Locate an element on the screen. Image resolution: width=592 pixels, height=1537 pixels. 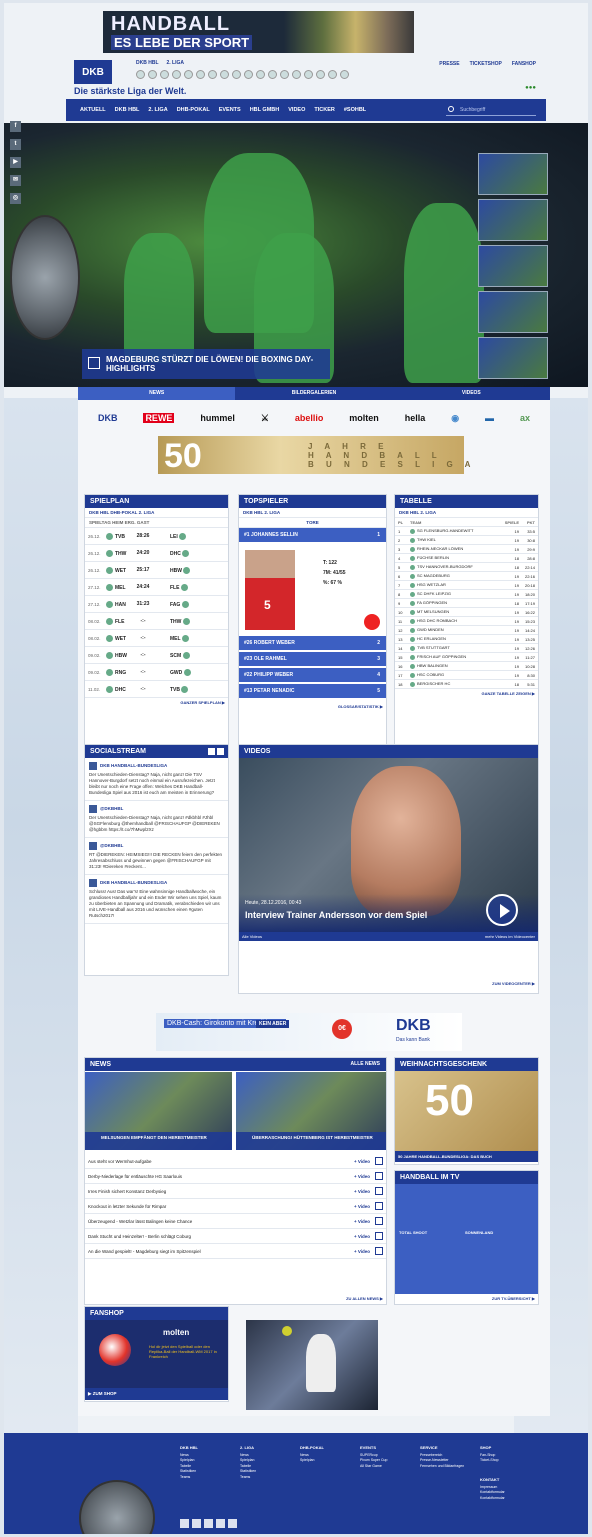
gift-caption: 50 JAHRE HANDBALL-BUNDESLIGA: DAS BUCH is located at coordinates (466, 1156).